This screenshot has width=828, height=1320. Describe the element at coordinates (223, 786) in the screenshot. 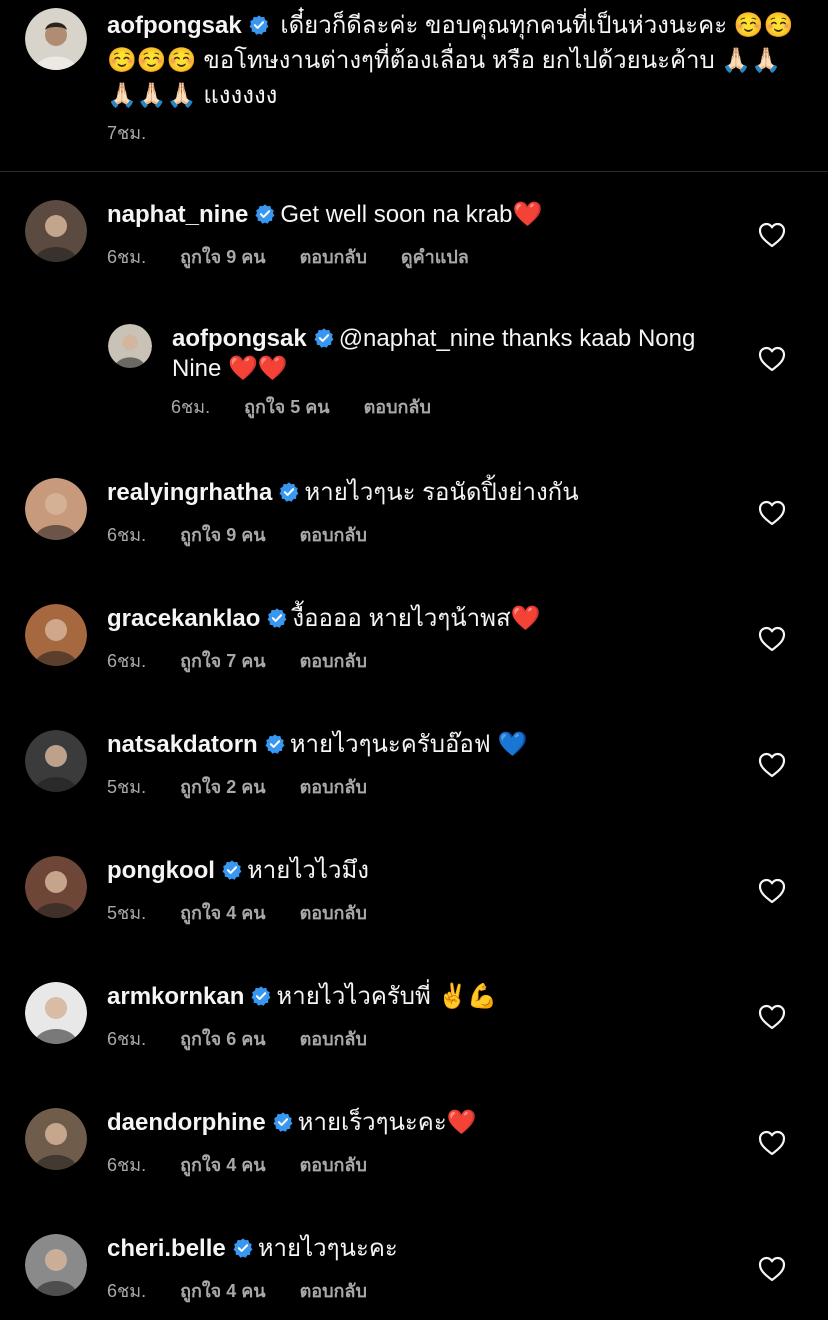

I see `likes-count: ถูกใจ 2 คน` at that location.